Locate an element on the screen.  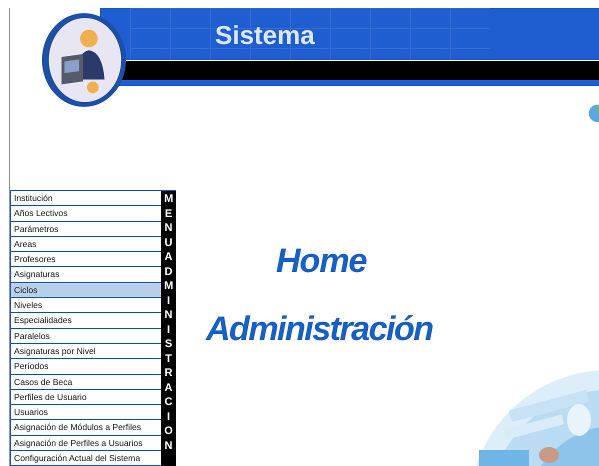
menu-item: Paralelos is located at coordinates (86, 336).